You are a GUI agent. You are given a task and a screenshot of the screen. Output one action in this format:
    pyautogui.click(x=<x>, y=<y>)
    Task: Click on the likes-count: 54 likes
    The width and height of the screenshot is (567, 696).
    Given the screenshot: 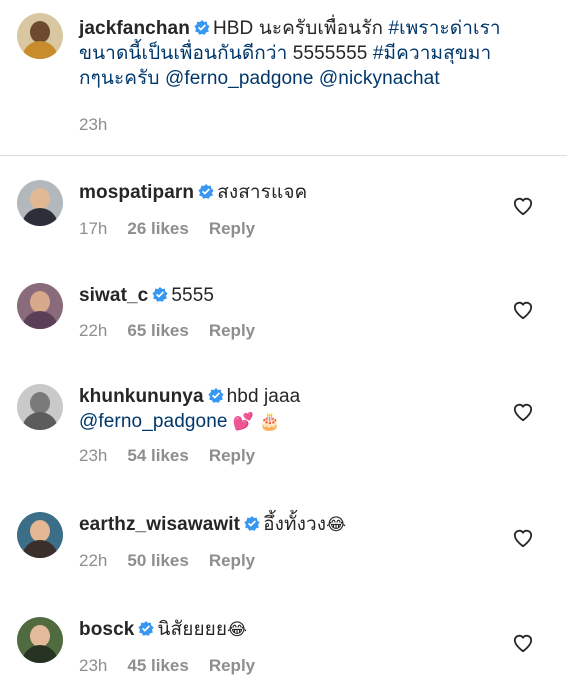 What is the action you would take?
    pyautogui.click(x=157, y=456)
    